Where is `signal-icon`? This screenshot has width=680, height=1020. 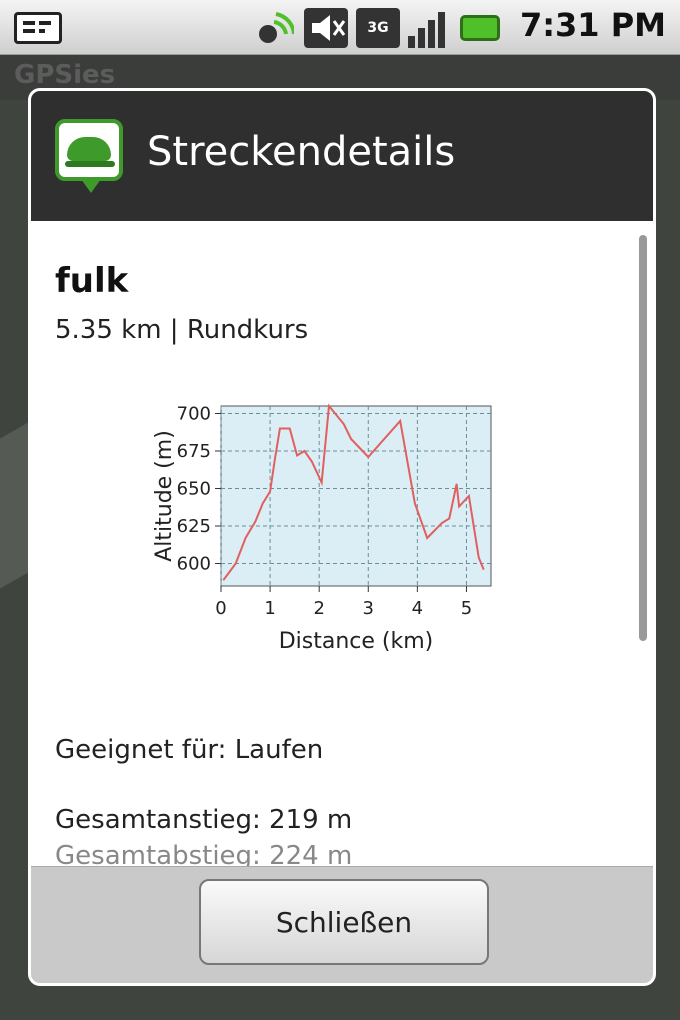 signal-icon is located at coordinates (430, 28).